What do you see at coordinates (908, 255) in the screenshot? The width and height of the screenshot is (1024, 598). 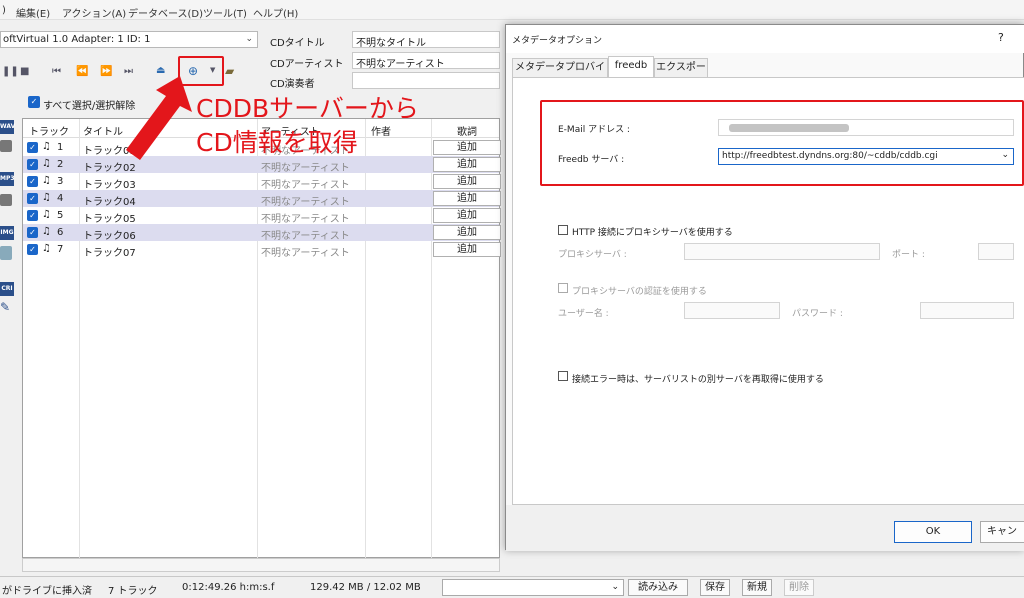 I see `port-label: ポート :` at bounding box center [908, 255].